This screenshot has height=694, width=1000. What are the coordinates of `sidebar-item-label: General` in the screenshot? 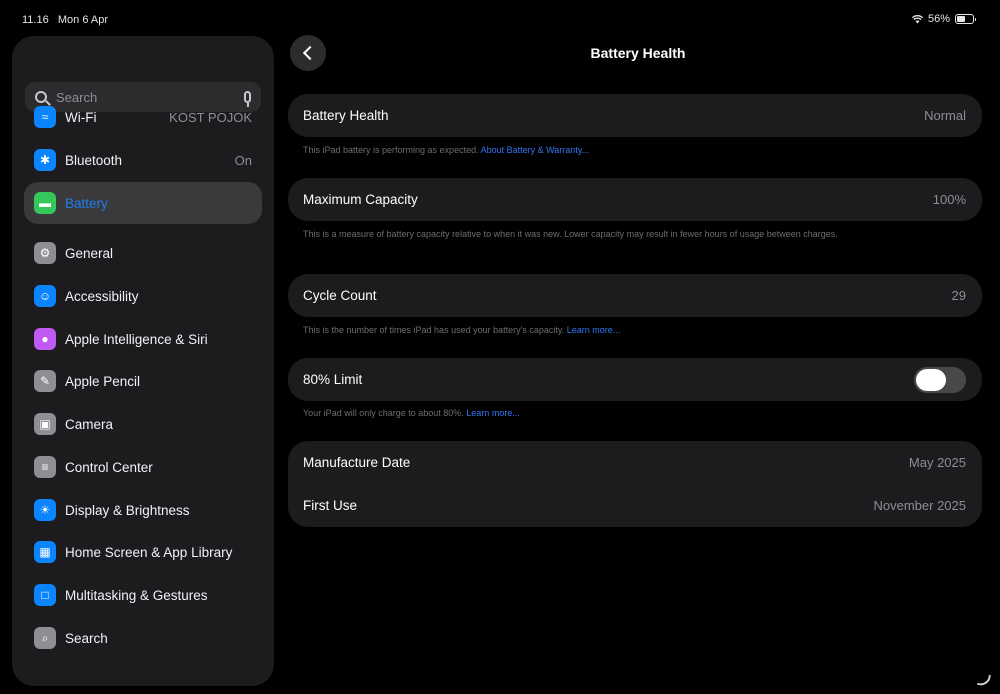 It's located at (89, 253).